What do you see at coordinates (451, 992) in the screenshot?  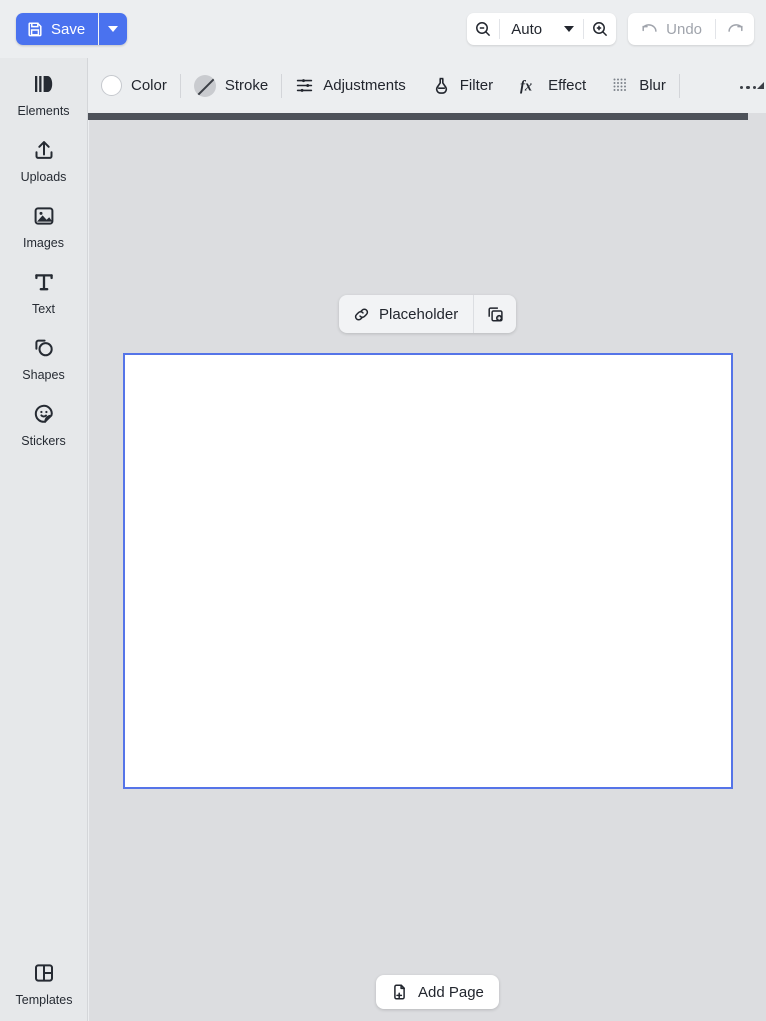 I see `add-page-label: Add Page` at bounding box center [451, 992].